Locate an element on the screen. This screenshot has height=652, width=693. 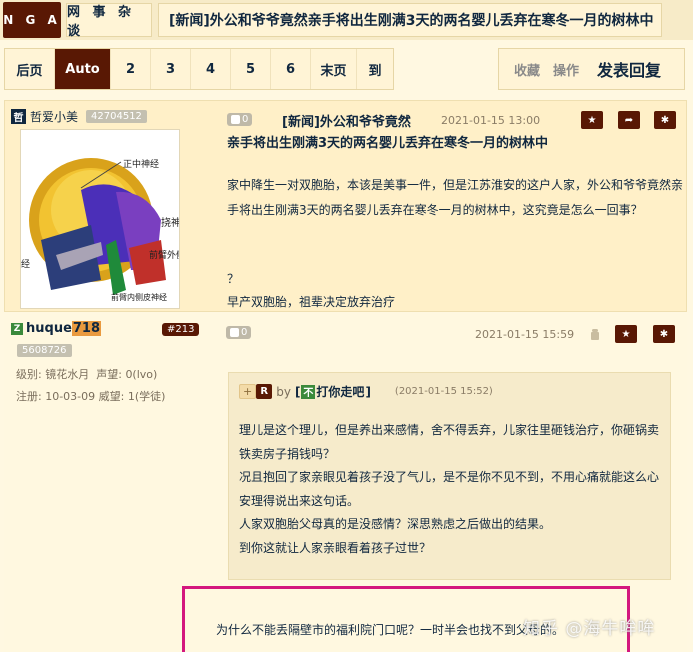
prestige-value: 1(学徒) is located at coordinates (146, 396).